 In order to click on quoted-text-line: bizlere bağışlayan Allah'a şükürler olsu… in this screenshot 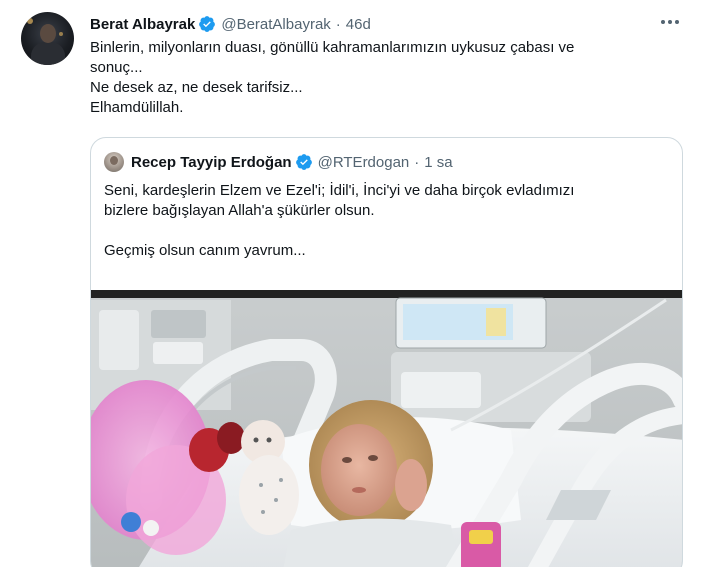, I will do `click(239, 210)`.